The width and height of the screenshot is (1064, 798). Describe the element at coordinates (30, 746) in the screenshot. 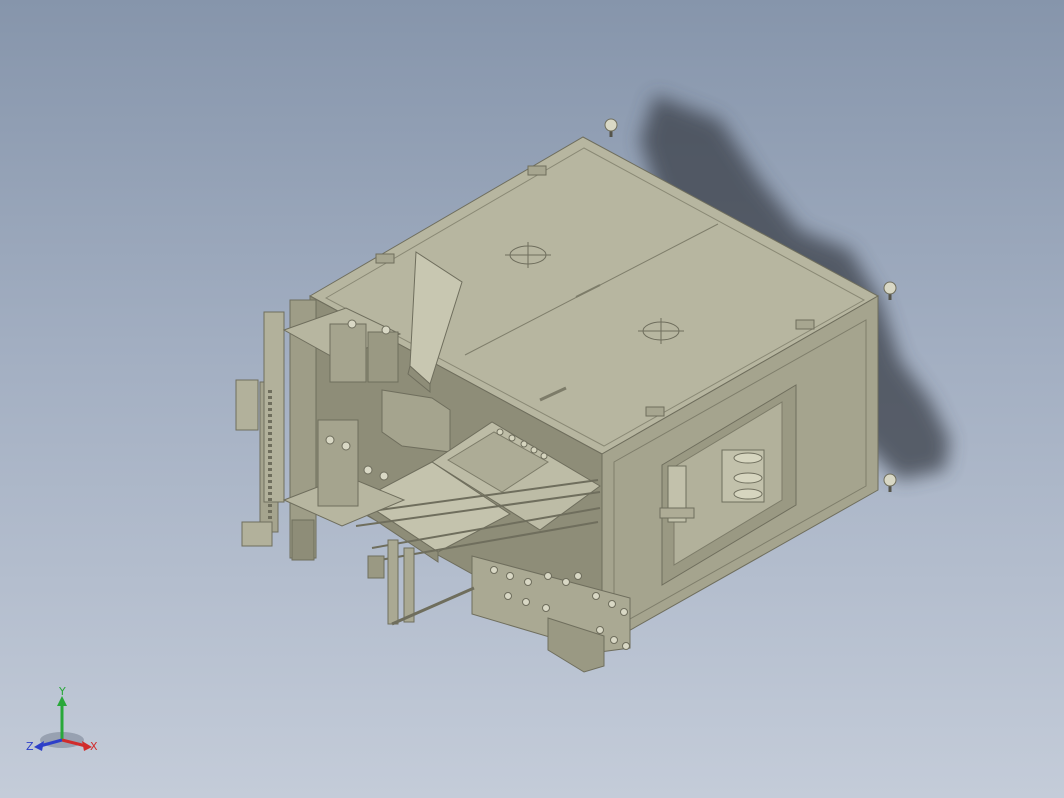

I see `z-axis-label: Z` at that location.